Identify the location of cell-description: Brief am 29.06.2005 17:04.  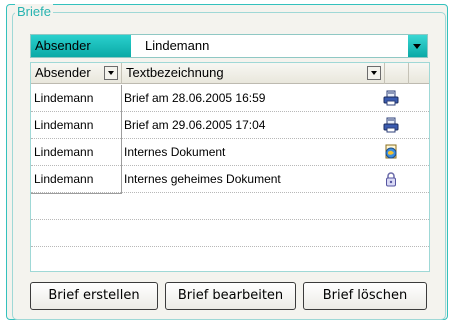
(195, 125).